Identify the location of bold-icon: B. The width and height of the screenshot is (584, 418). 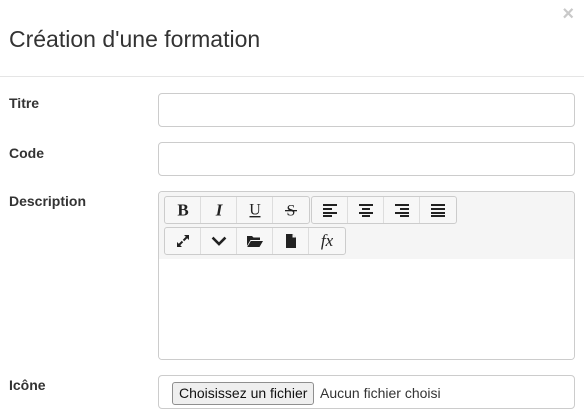
(183, 210).